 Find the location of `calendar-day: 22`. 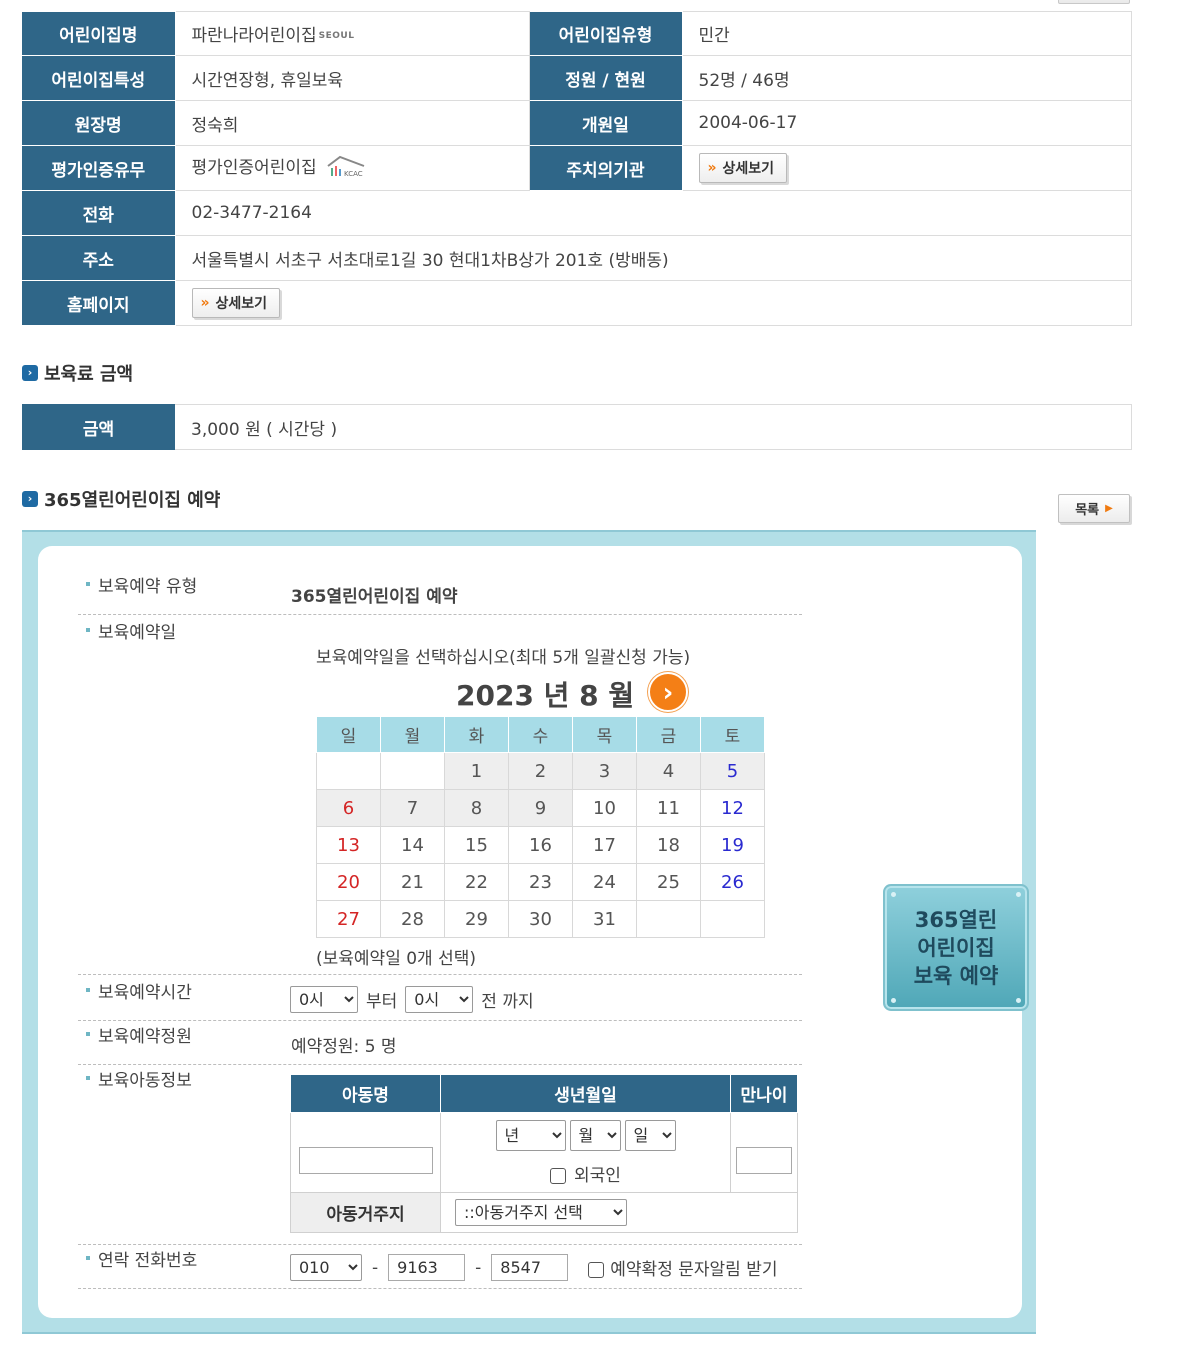

calendar-day: 22 is located at coordinates (476, 882).